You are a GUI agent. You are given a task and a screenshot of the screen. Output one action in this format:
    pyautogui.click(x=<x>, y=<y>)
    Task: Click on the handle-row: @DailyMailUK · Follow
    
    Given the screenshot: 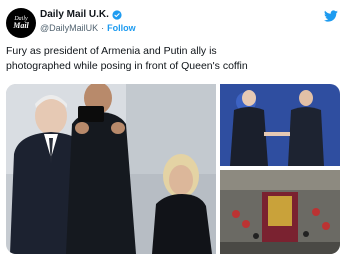 What is the action you would take?
    pyautogui.click(x=88, y=28)
    